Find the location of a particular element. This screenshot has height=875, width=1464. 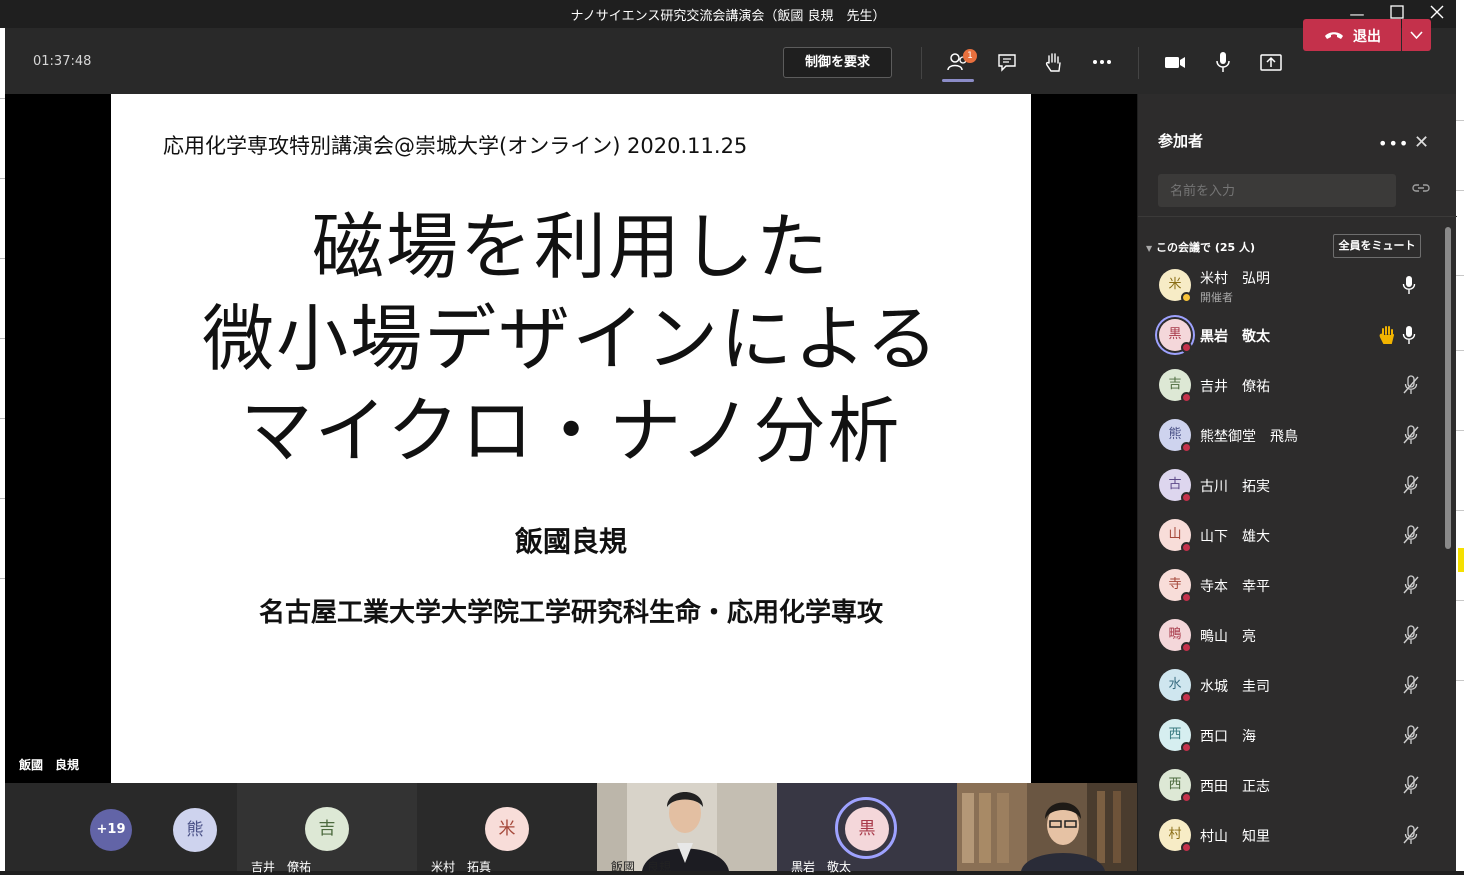

participant-row: 米米村 弘明 開催者 is located at coordinates (1290, 285).